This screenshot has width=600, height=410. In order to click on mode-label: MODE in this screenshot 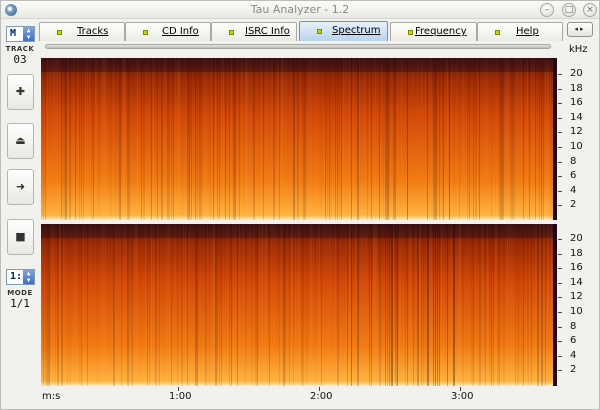, I will do `click(20, 293)`.